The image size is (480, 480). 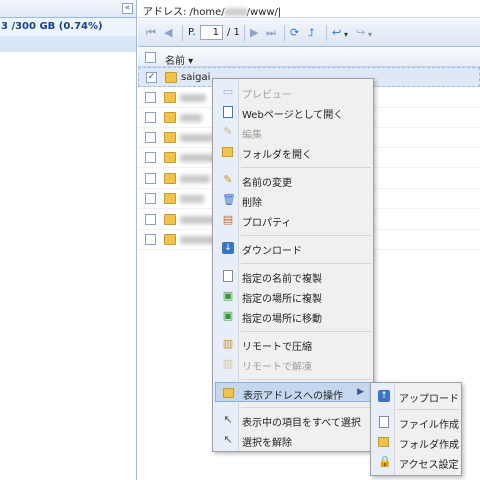 I want to click on menu-item-open-folder: フォルダを開く, so click(x=293, y=152).